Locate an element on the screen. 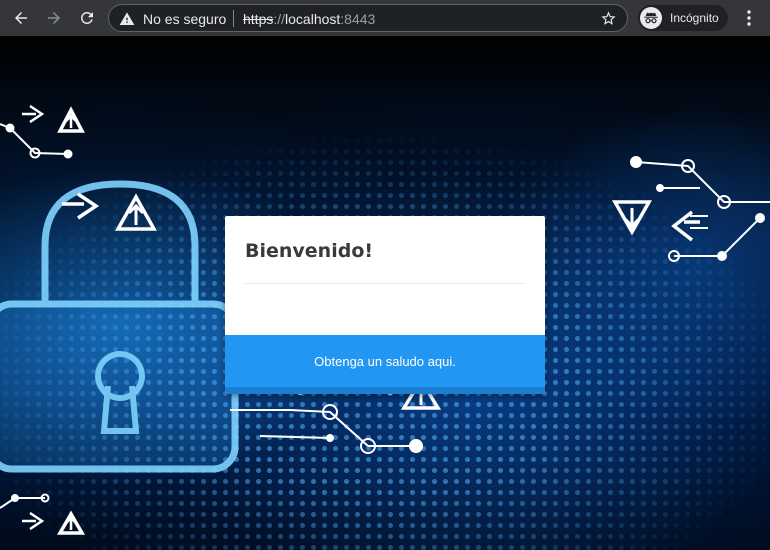 This screenshot has height=550, width=770. url-text: https://localhost:8443 is located at coordinates (309, 19).